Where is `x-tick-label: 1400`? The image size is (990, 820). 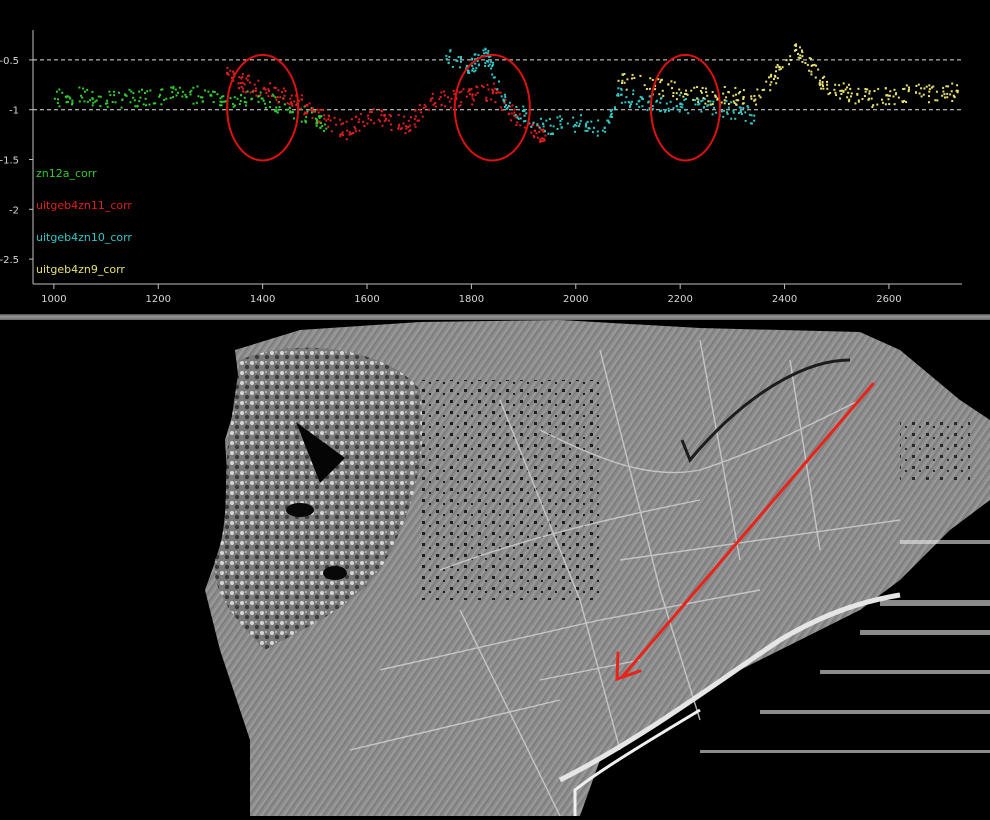
x-tick-label: 1400 is located at coordinates (262, 299).